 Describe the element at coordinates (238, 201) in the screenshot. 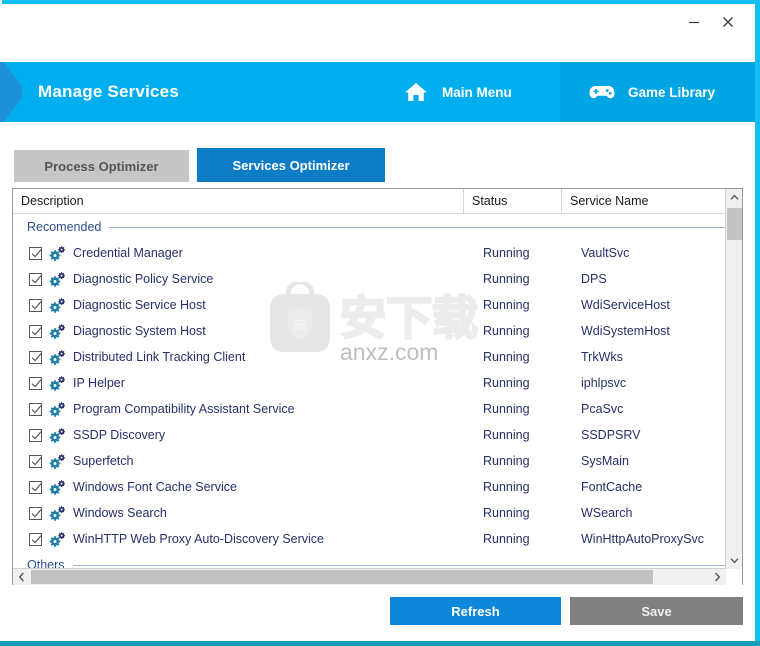

I see `column-header-description: Description` at that location.